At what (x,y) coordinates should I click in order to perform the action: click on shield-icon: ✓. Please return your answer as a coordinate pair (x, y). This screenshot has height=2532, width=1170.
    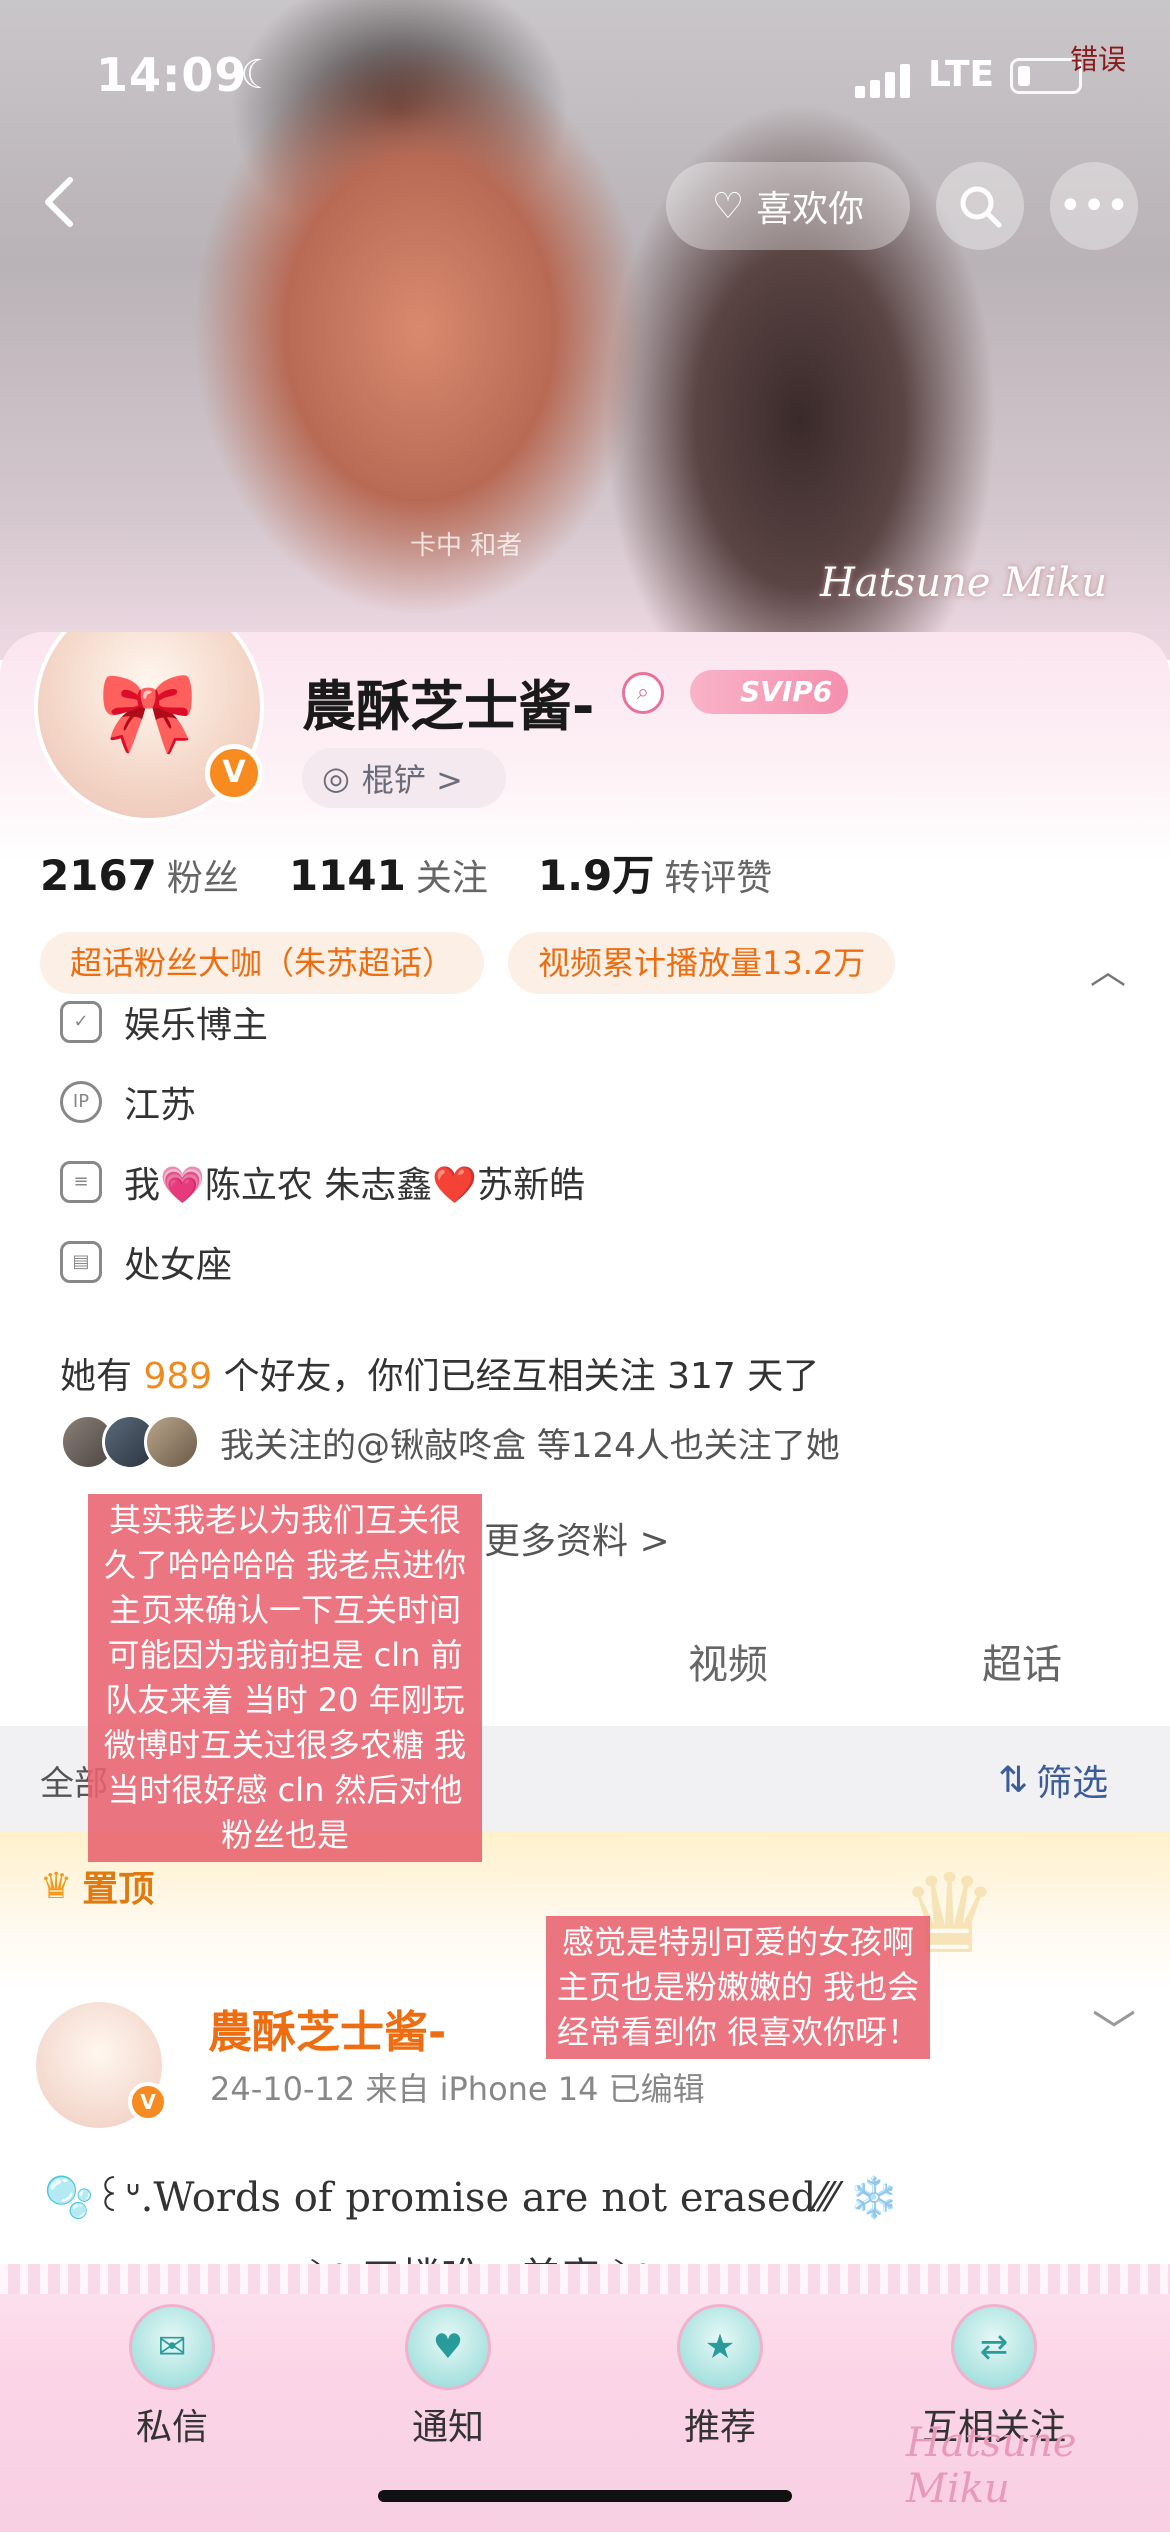
    Looking at the image, I should click on (81, 1022).